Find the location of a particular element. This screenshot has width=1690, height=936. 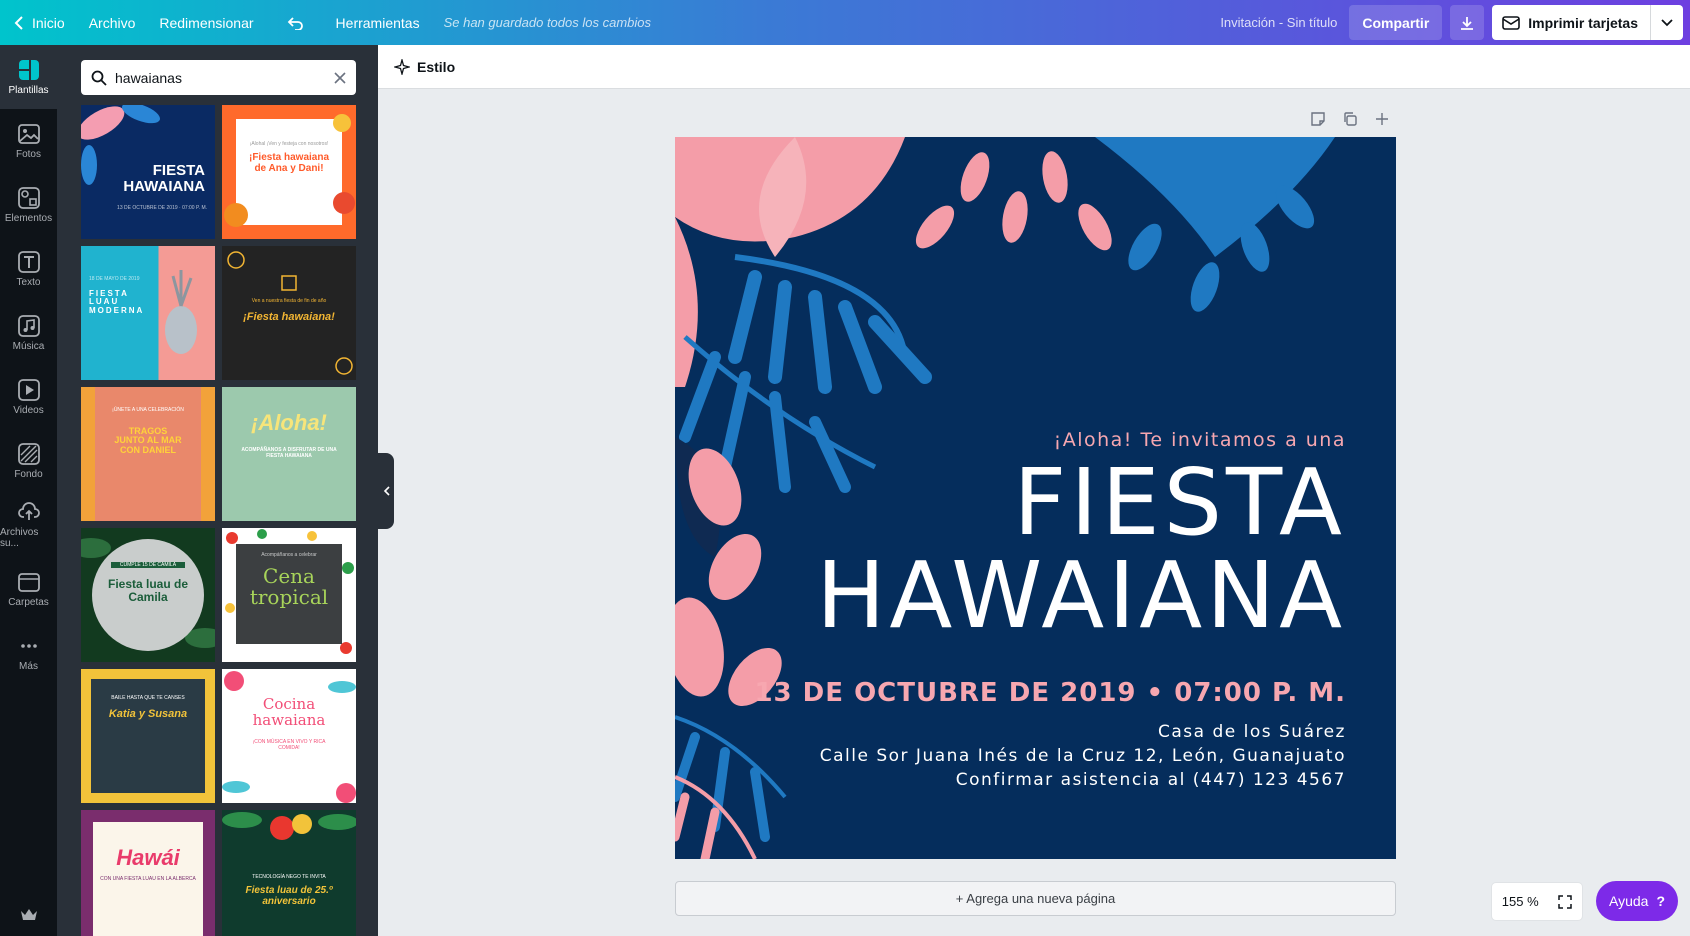

invitation-title-line1: FIESTA is located at coordinates (1179, 503).